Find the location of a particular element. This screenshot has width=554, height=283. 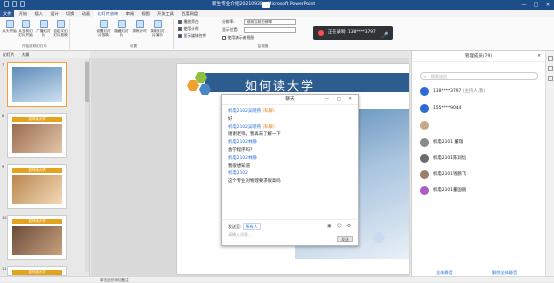

show-on-label: 显示位置: is located at coordinates (230, 29).